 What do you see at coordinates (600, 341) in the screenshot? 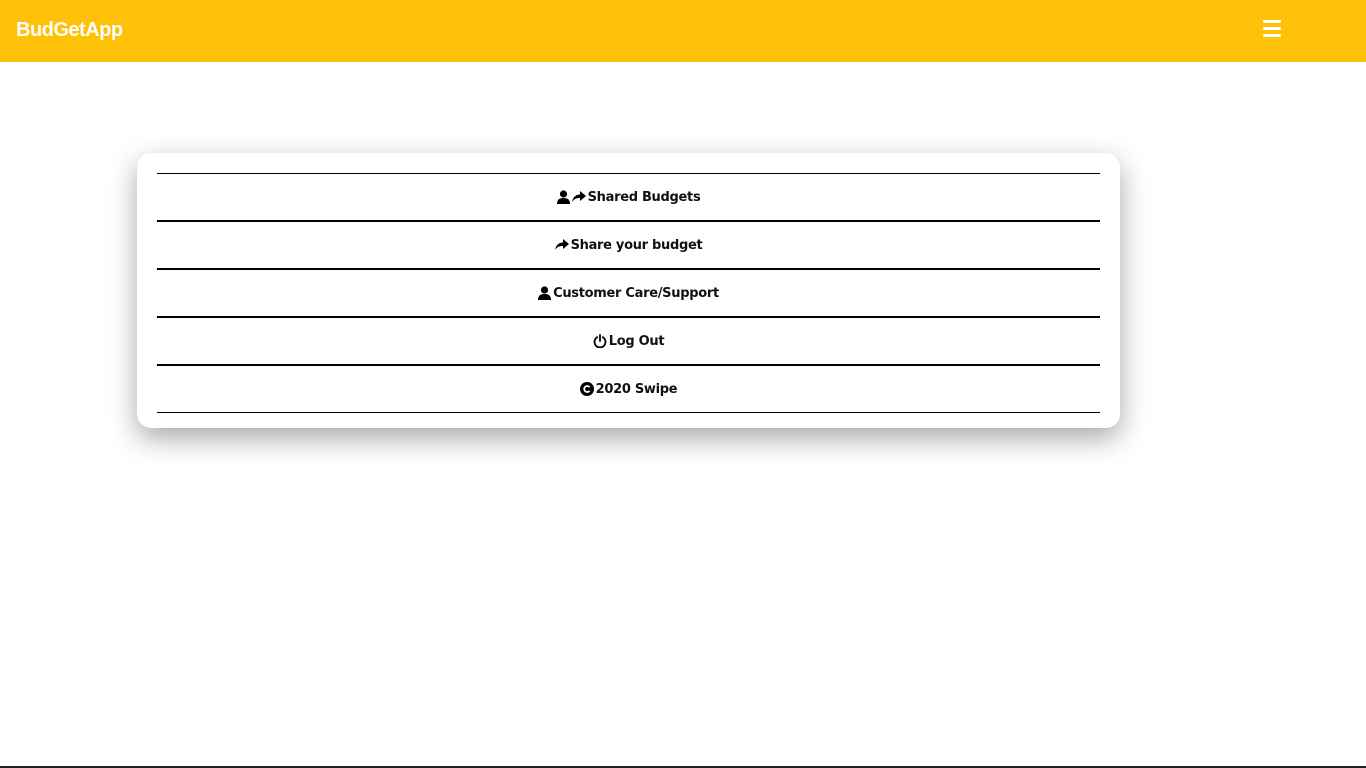
I see `power-icon` at bounding box center [600, 341].